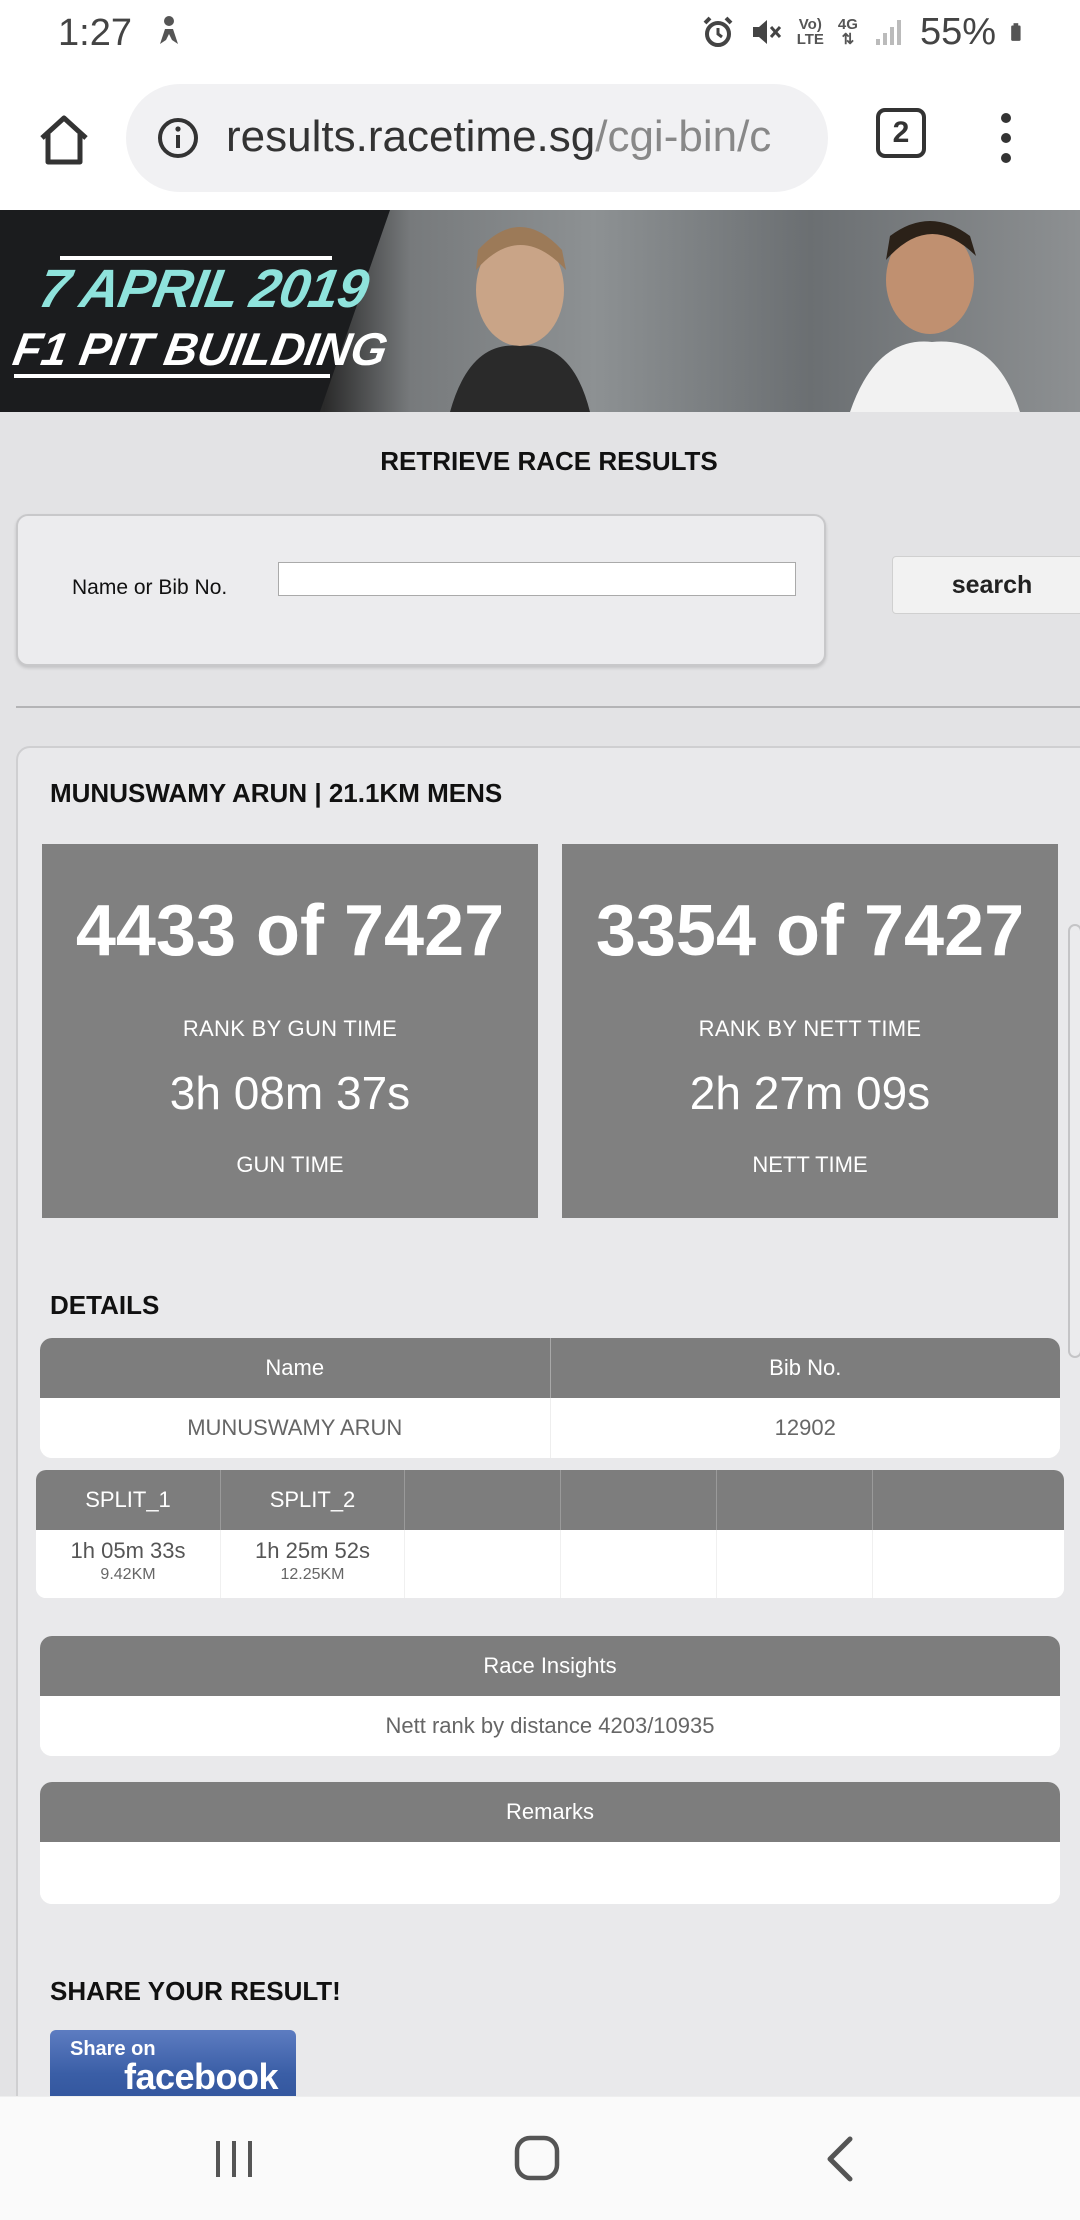 The width and height of the screenshot is (1080, 2220). What do you see at coordinates (810, 1093) in the screenshot?
I see `nett-time: 2h 27m 09s` at bounding box center [810, 1093].